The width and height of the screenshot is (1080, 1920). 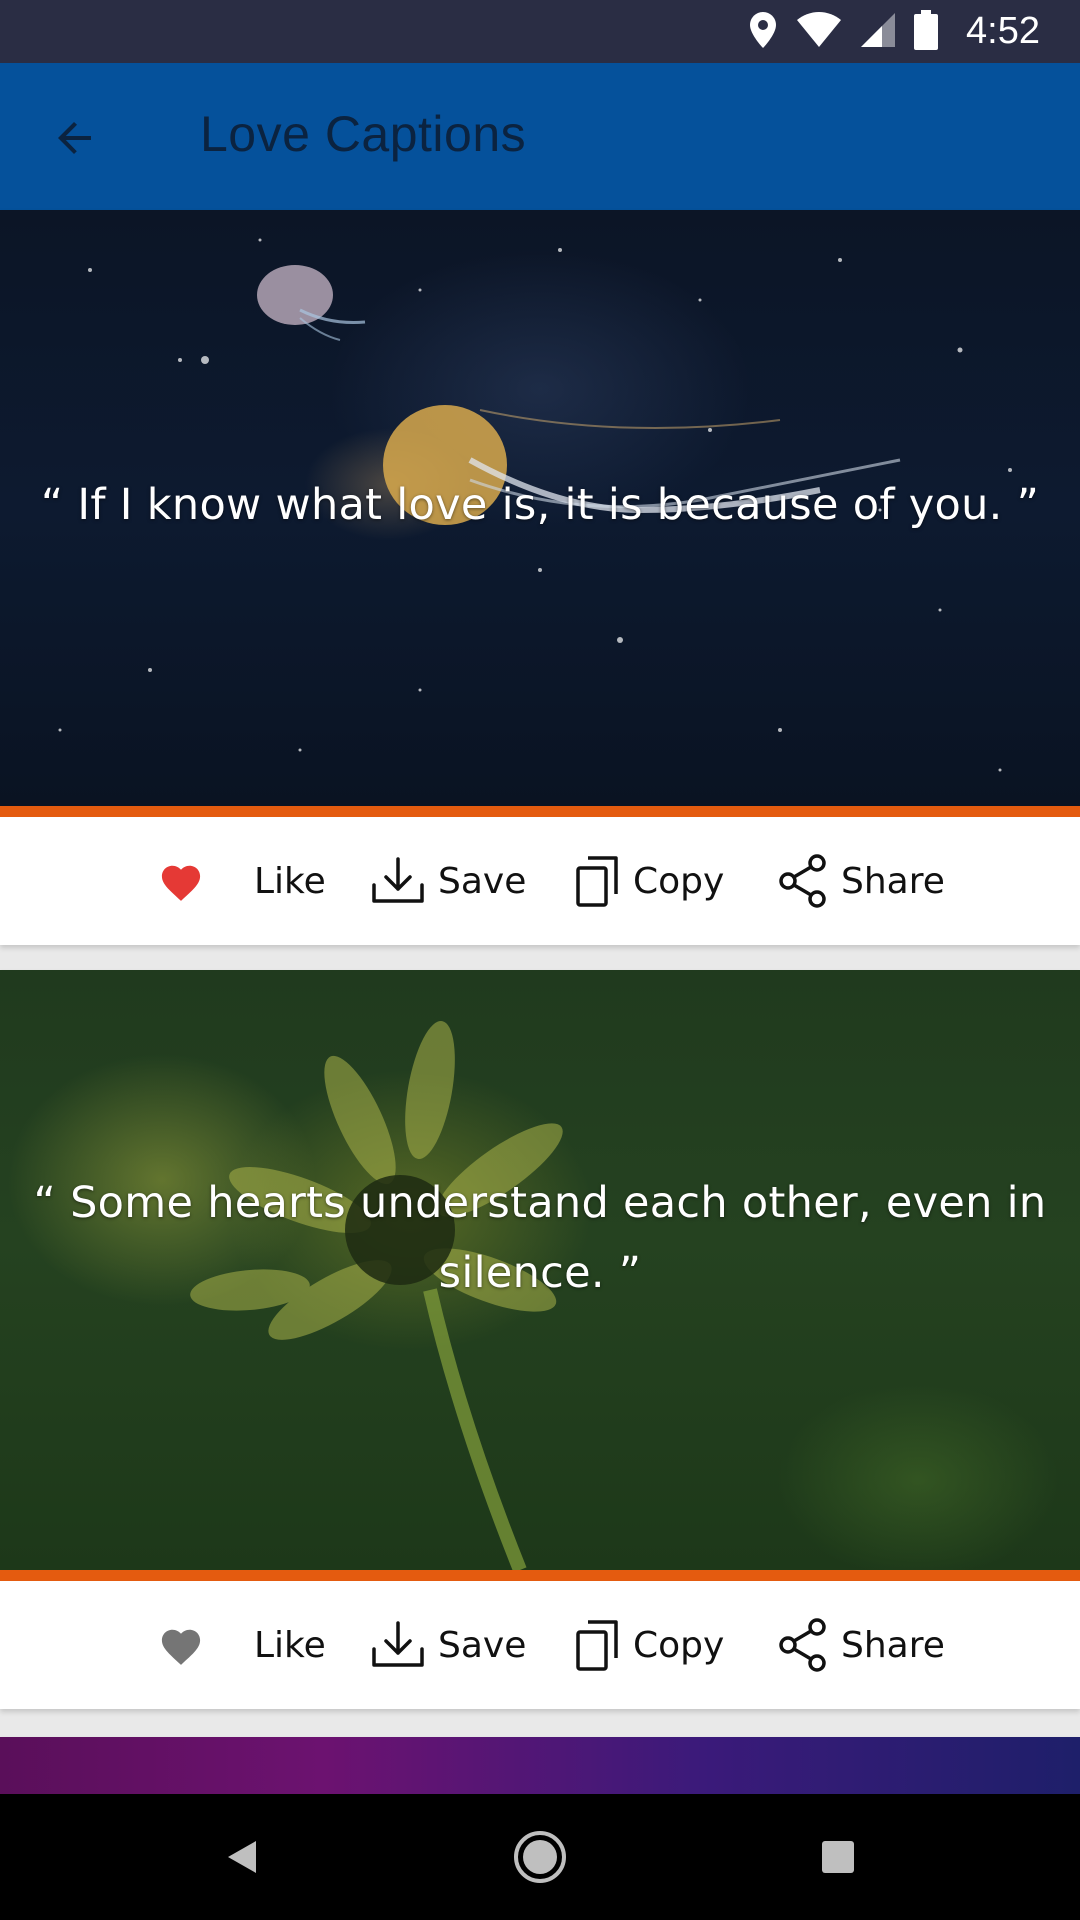 I want to click on status-time: 4:52, so click(x=1003, y=31).